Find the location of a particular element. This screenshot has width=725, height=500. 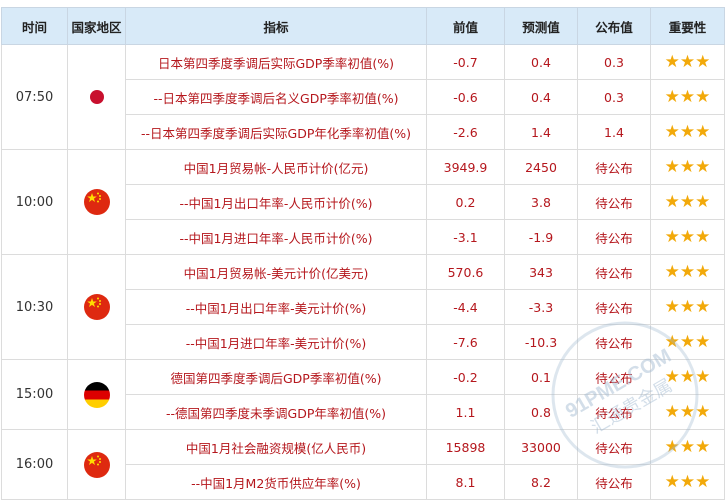

actual-value: 1.4 is located at coordinates (614, 132).